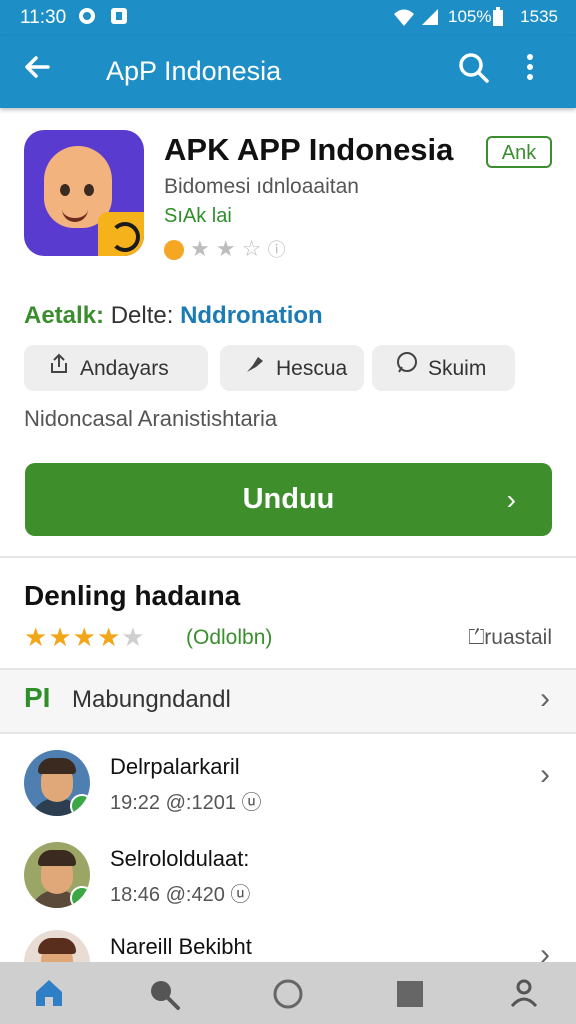 The image size is (576, 1024). Describe the element at coordinates (59, 368) in the screenshot. I see `share-icon` at that location.